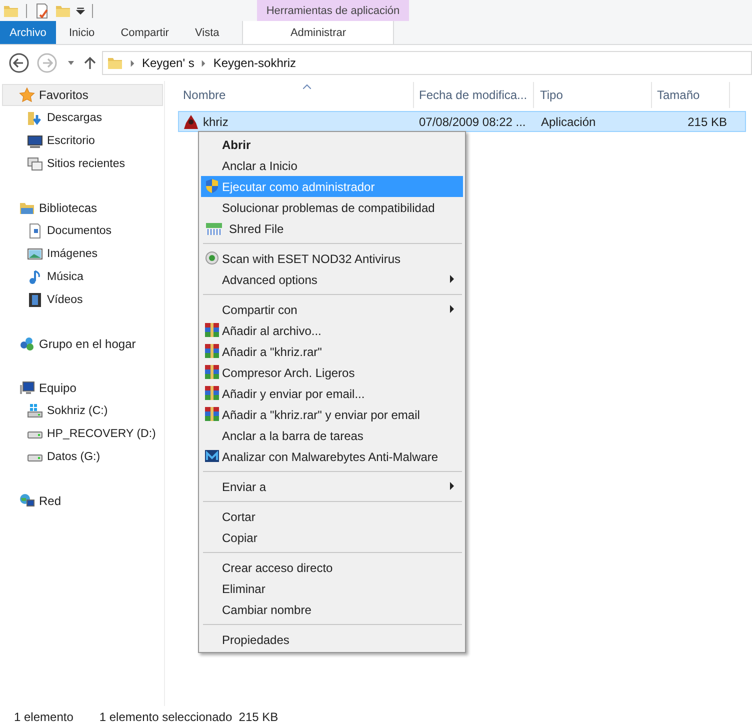 The width and height of the screenshot is (752, 728). Describe the element at coordinates (27, 344) in the screenshot. I see `homegroup-icon` at that location.